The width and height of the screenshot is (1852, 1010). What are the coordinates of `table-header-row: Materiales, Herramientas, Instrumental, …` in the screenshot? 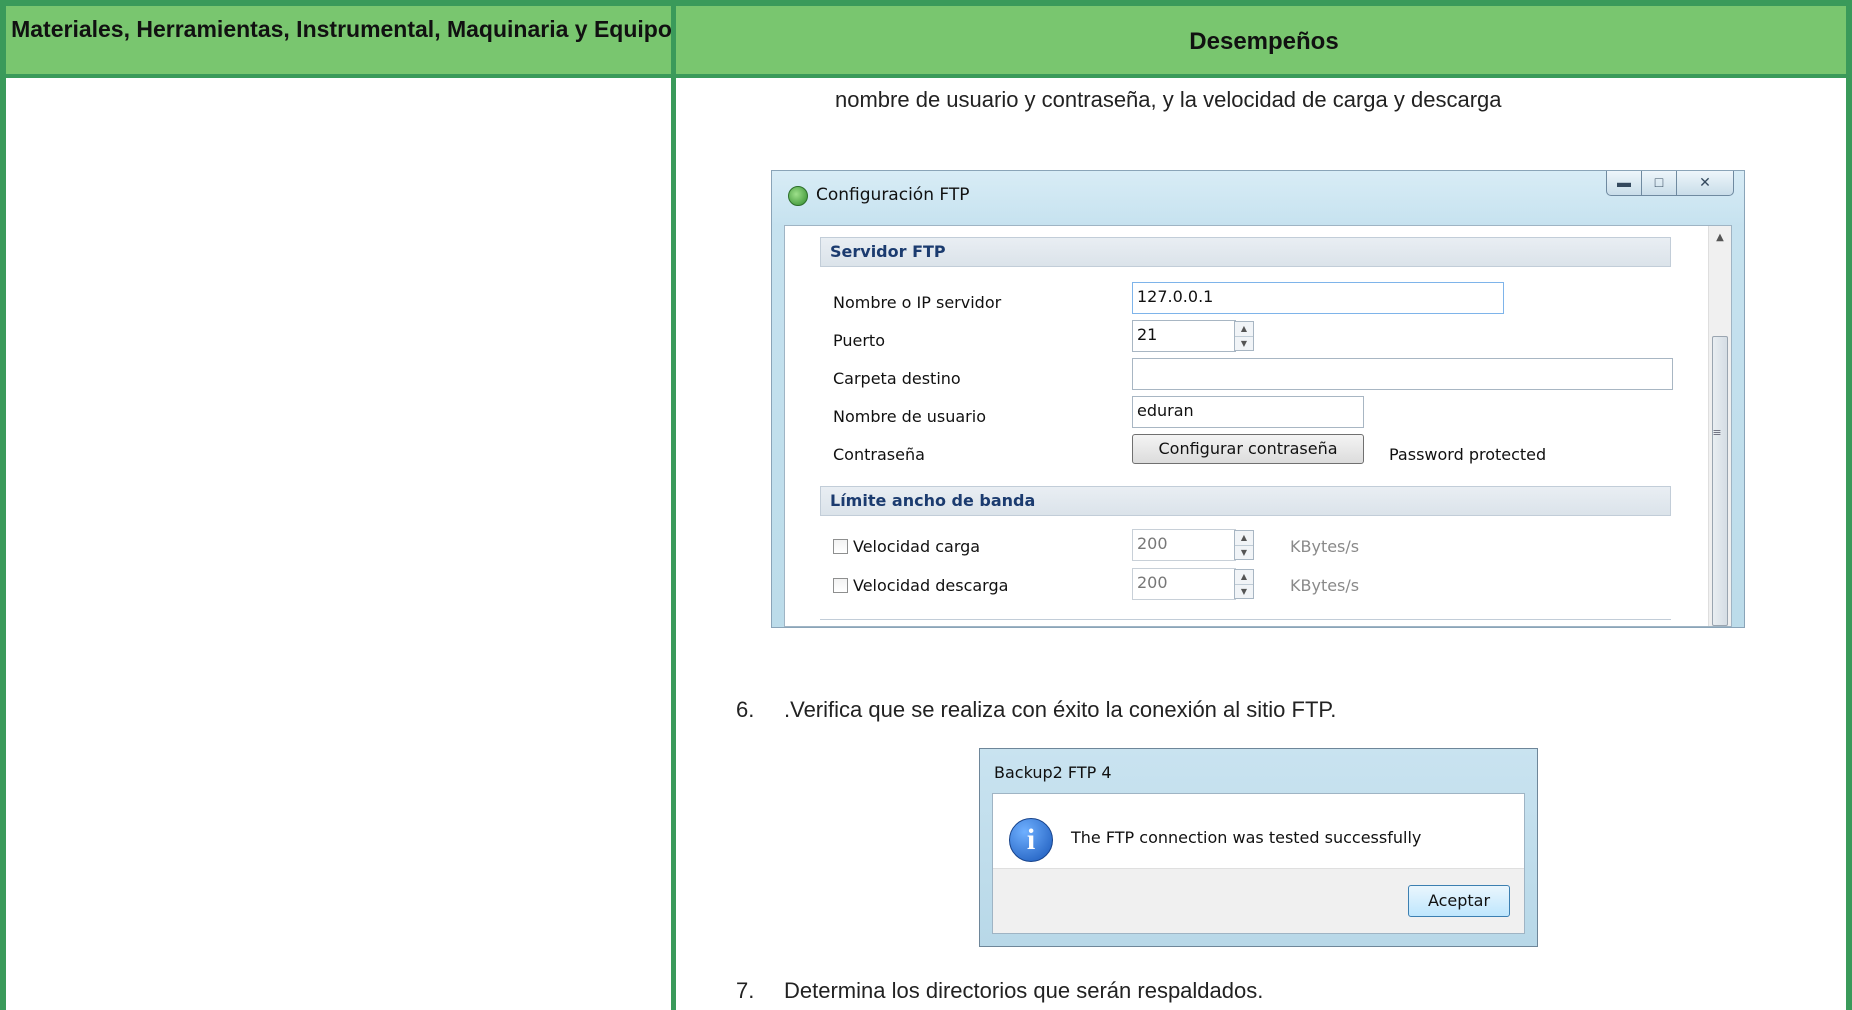 It's located at (926, 42).